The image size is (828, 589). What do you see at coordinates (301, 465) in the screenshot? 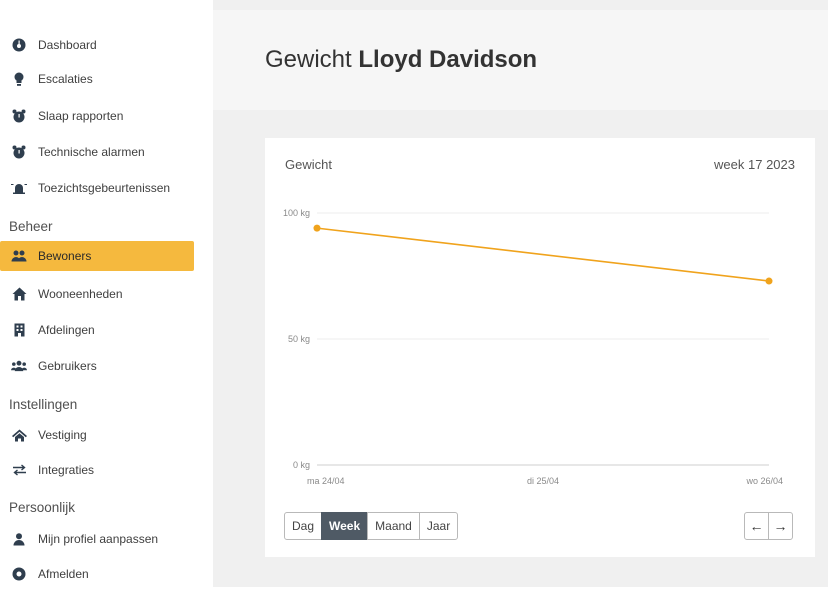
I see `y-tick-label: 0 kg` at bounding box center [301, 465].